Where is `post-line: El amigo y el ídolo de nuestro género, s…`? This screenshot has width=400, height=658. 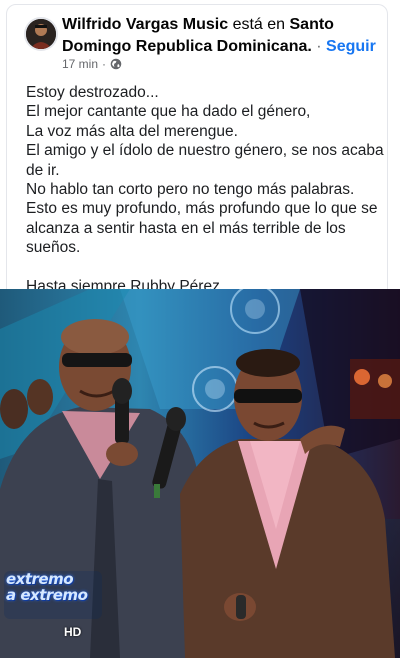 post-line: El amigo y el ídolo de nuestro género, s… is located at coordinates (205, 160).